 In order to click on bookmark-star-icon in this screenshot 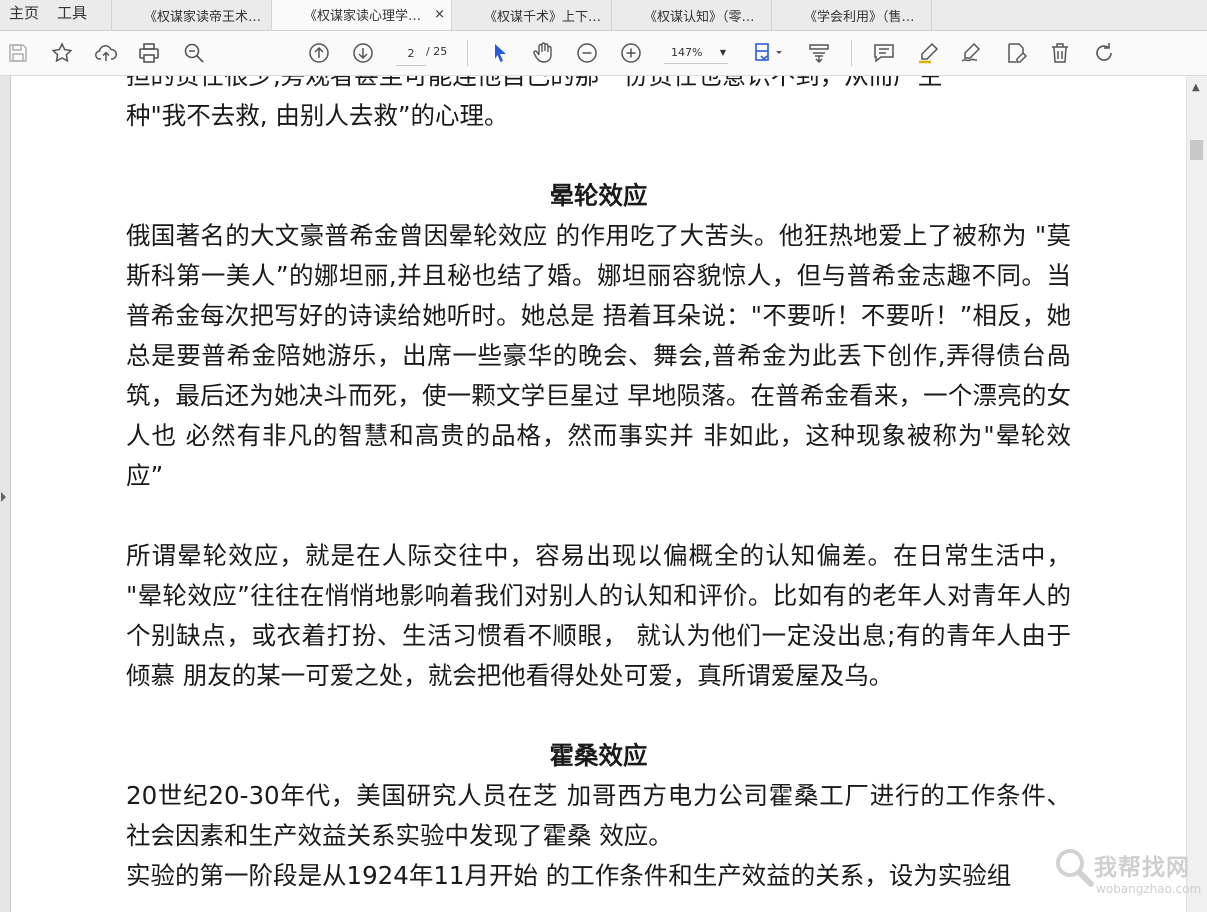, I will do `click(62, 53)`.